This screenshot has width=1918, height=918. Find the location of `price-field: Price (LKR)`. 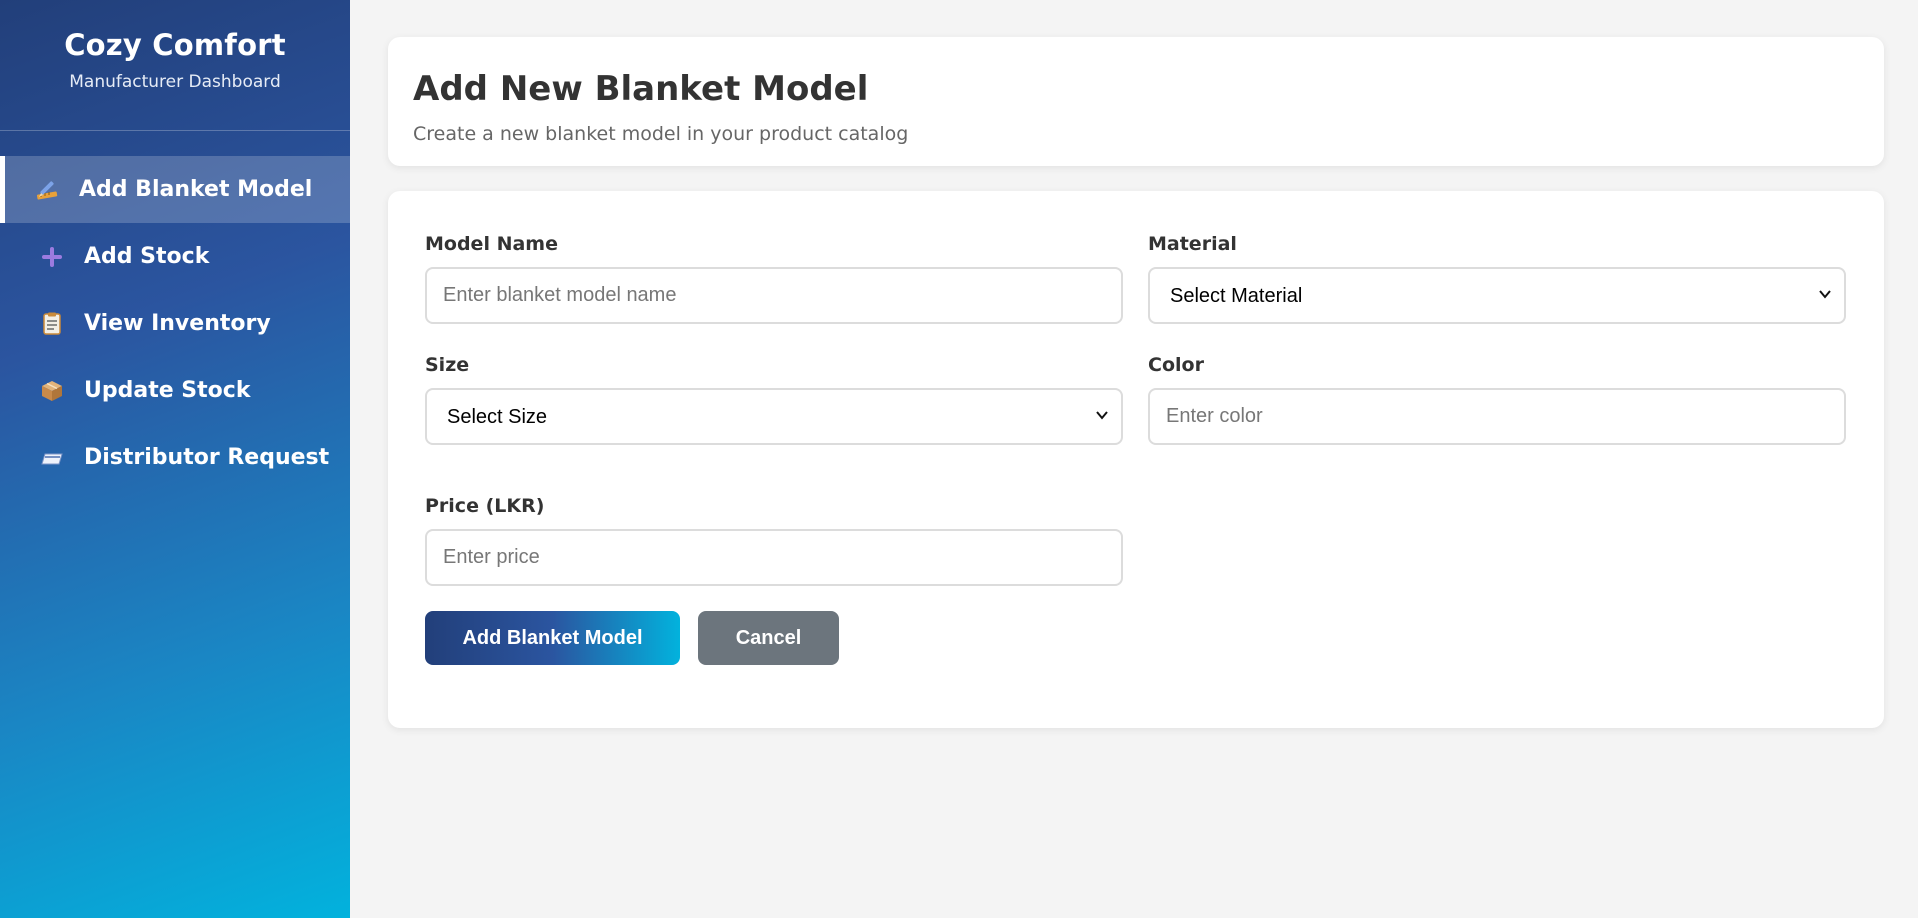

price-field: Price (LKR) is located at coordinates (774, 540).